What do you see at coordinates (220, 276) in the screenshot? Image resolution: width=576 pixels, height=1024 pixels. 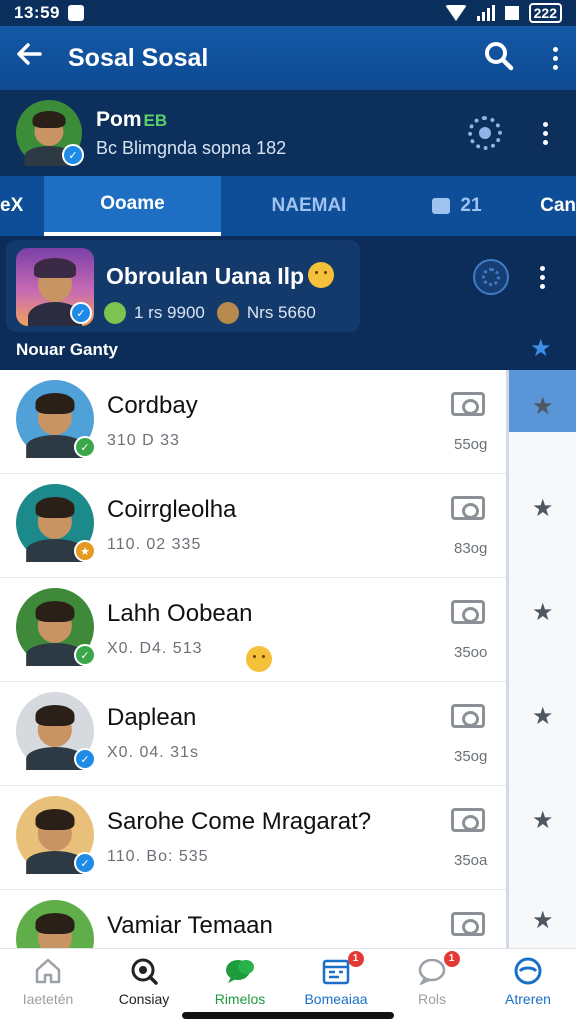 I see `group-name: Obroulan Uana Ilp` at bounding box center [220, 276].